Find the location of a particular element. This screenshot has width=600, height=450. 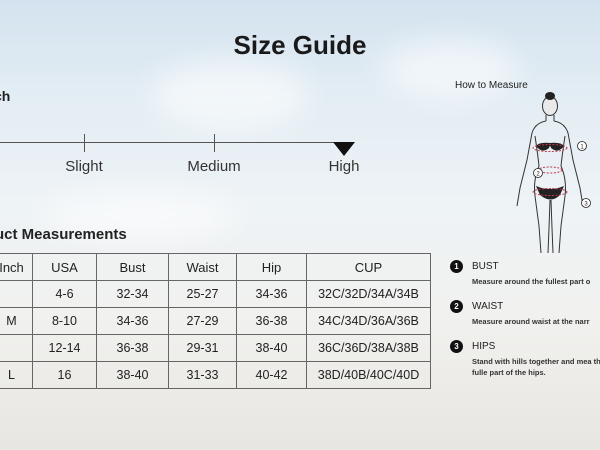

table-row: 4-6 32-34 25-27 34-36 32C/32D/34A/34B is located at coordinates (215, 294).